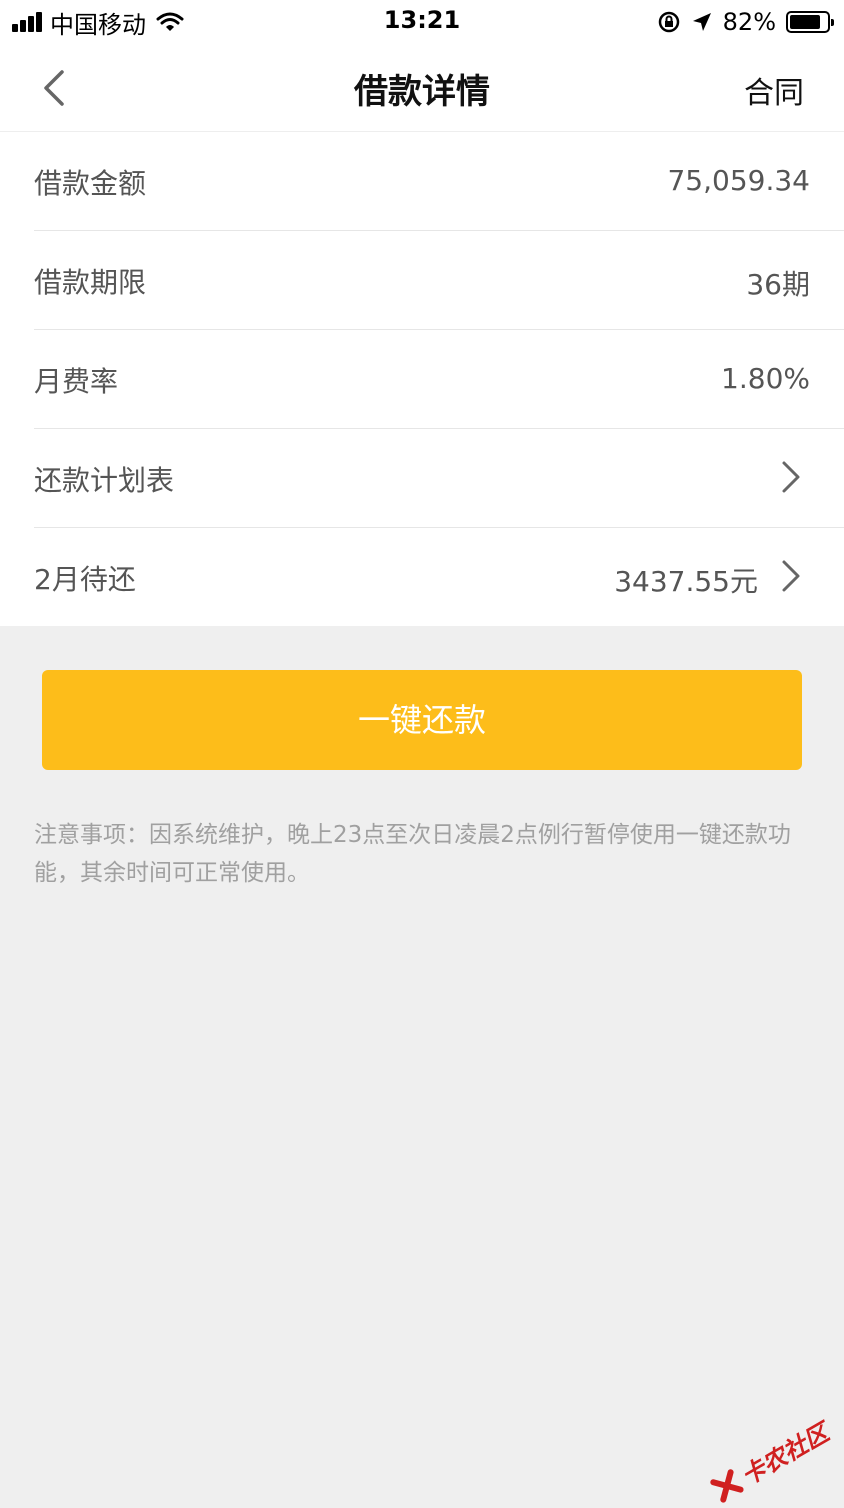 The image size is (844, 1508). I want to click on row-label: 月费率, so click(76, 380).